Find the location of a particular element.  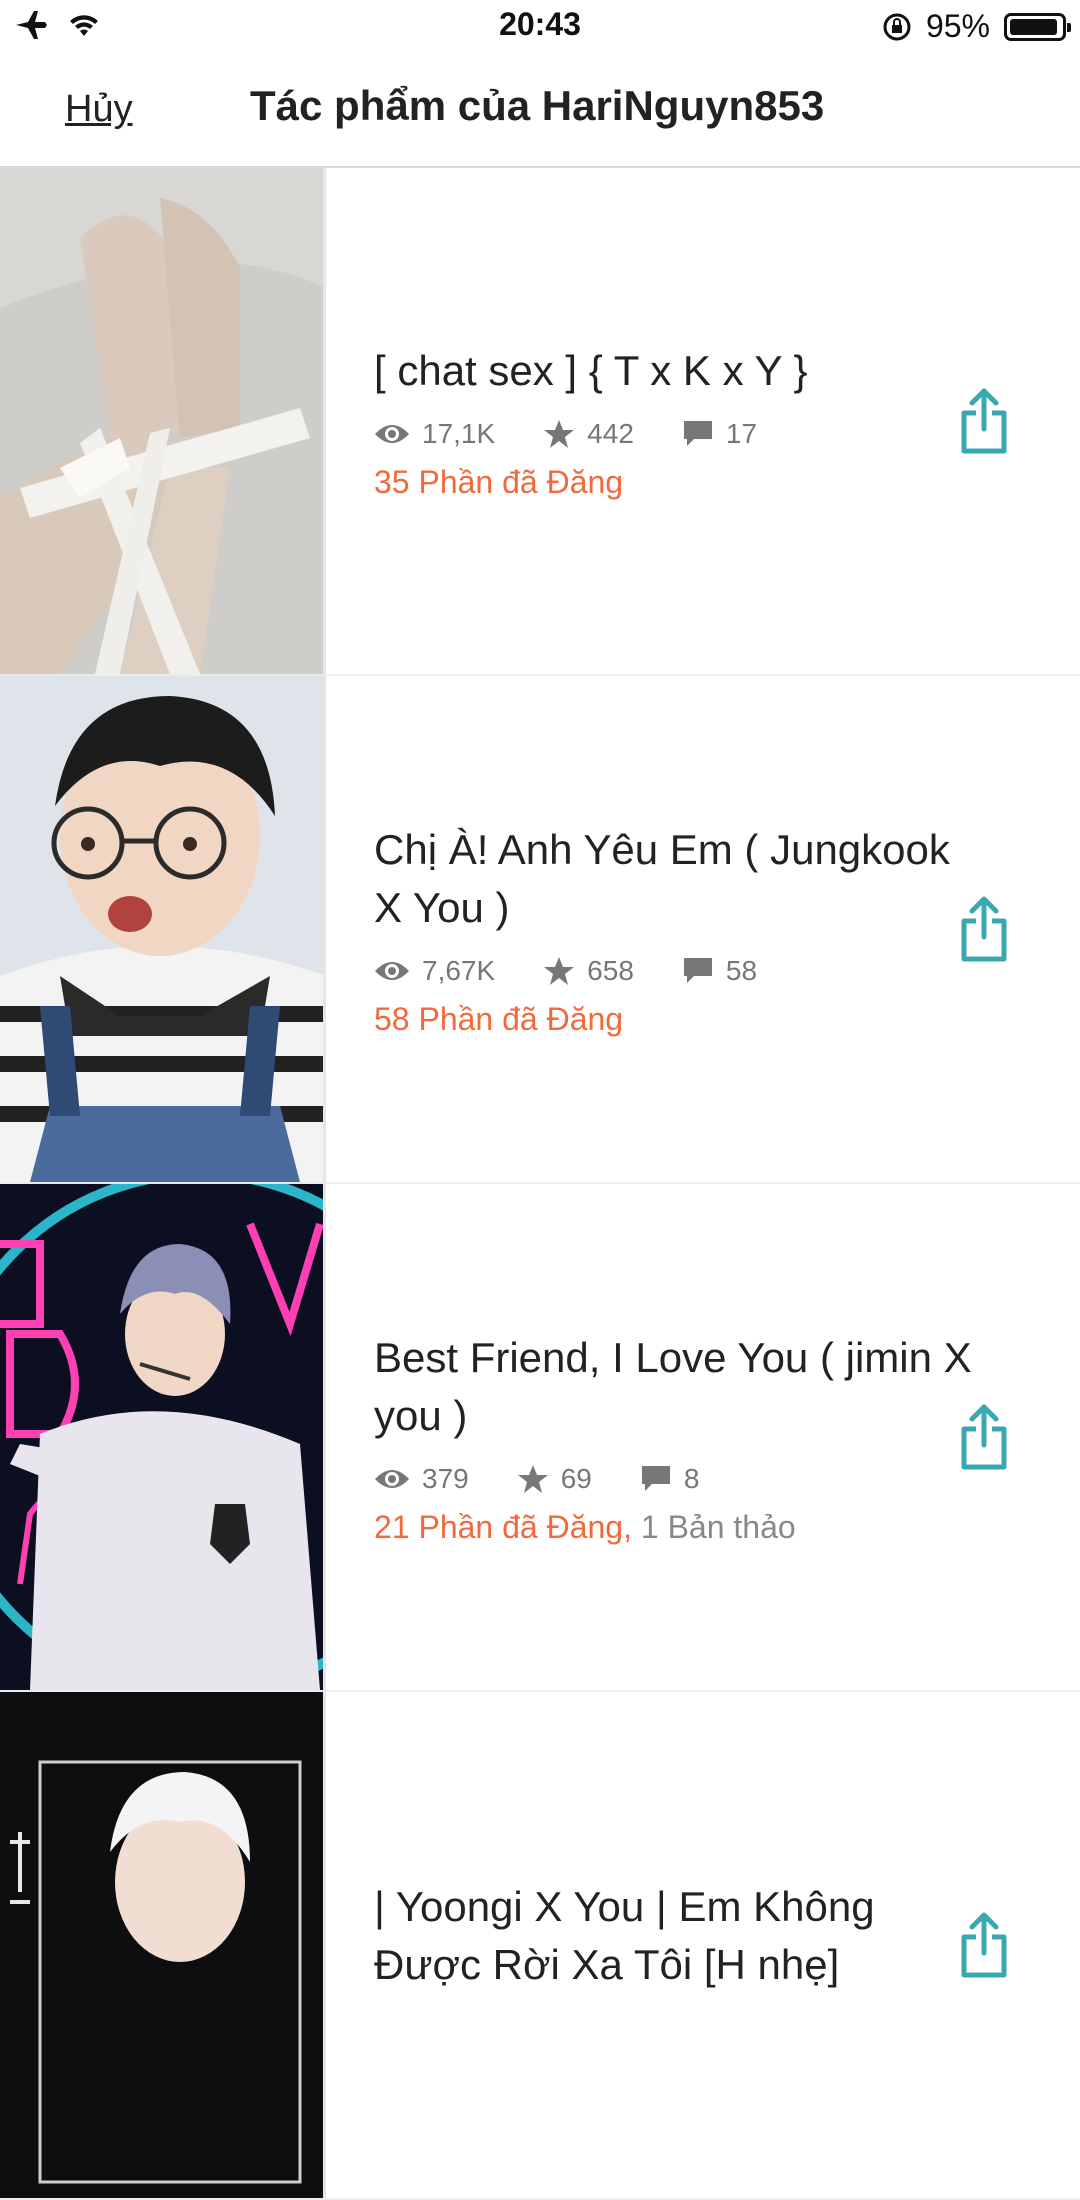

views-count: 379 is located at coordinates (445, 1478).